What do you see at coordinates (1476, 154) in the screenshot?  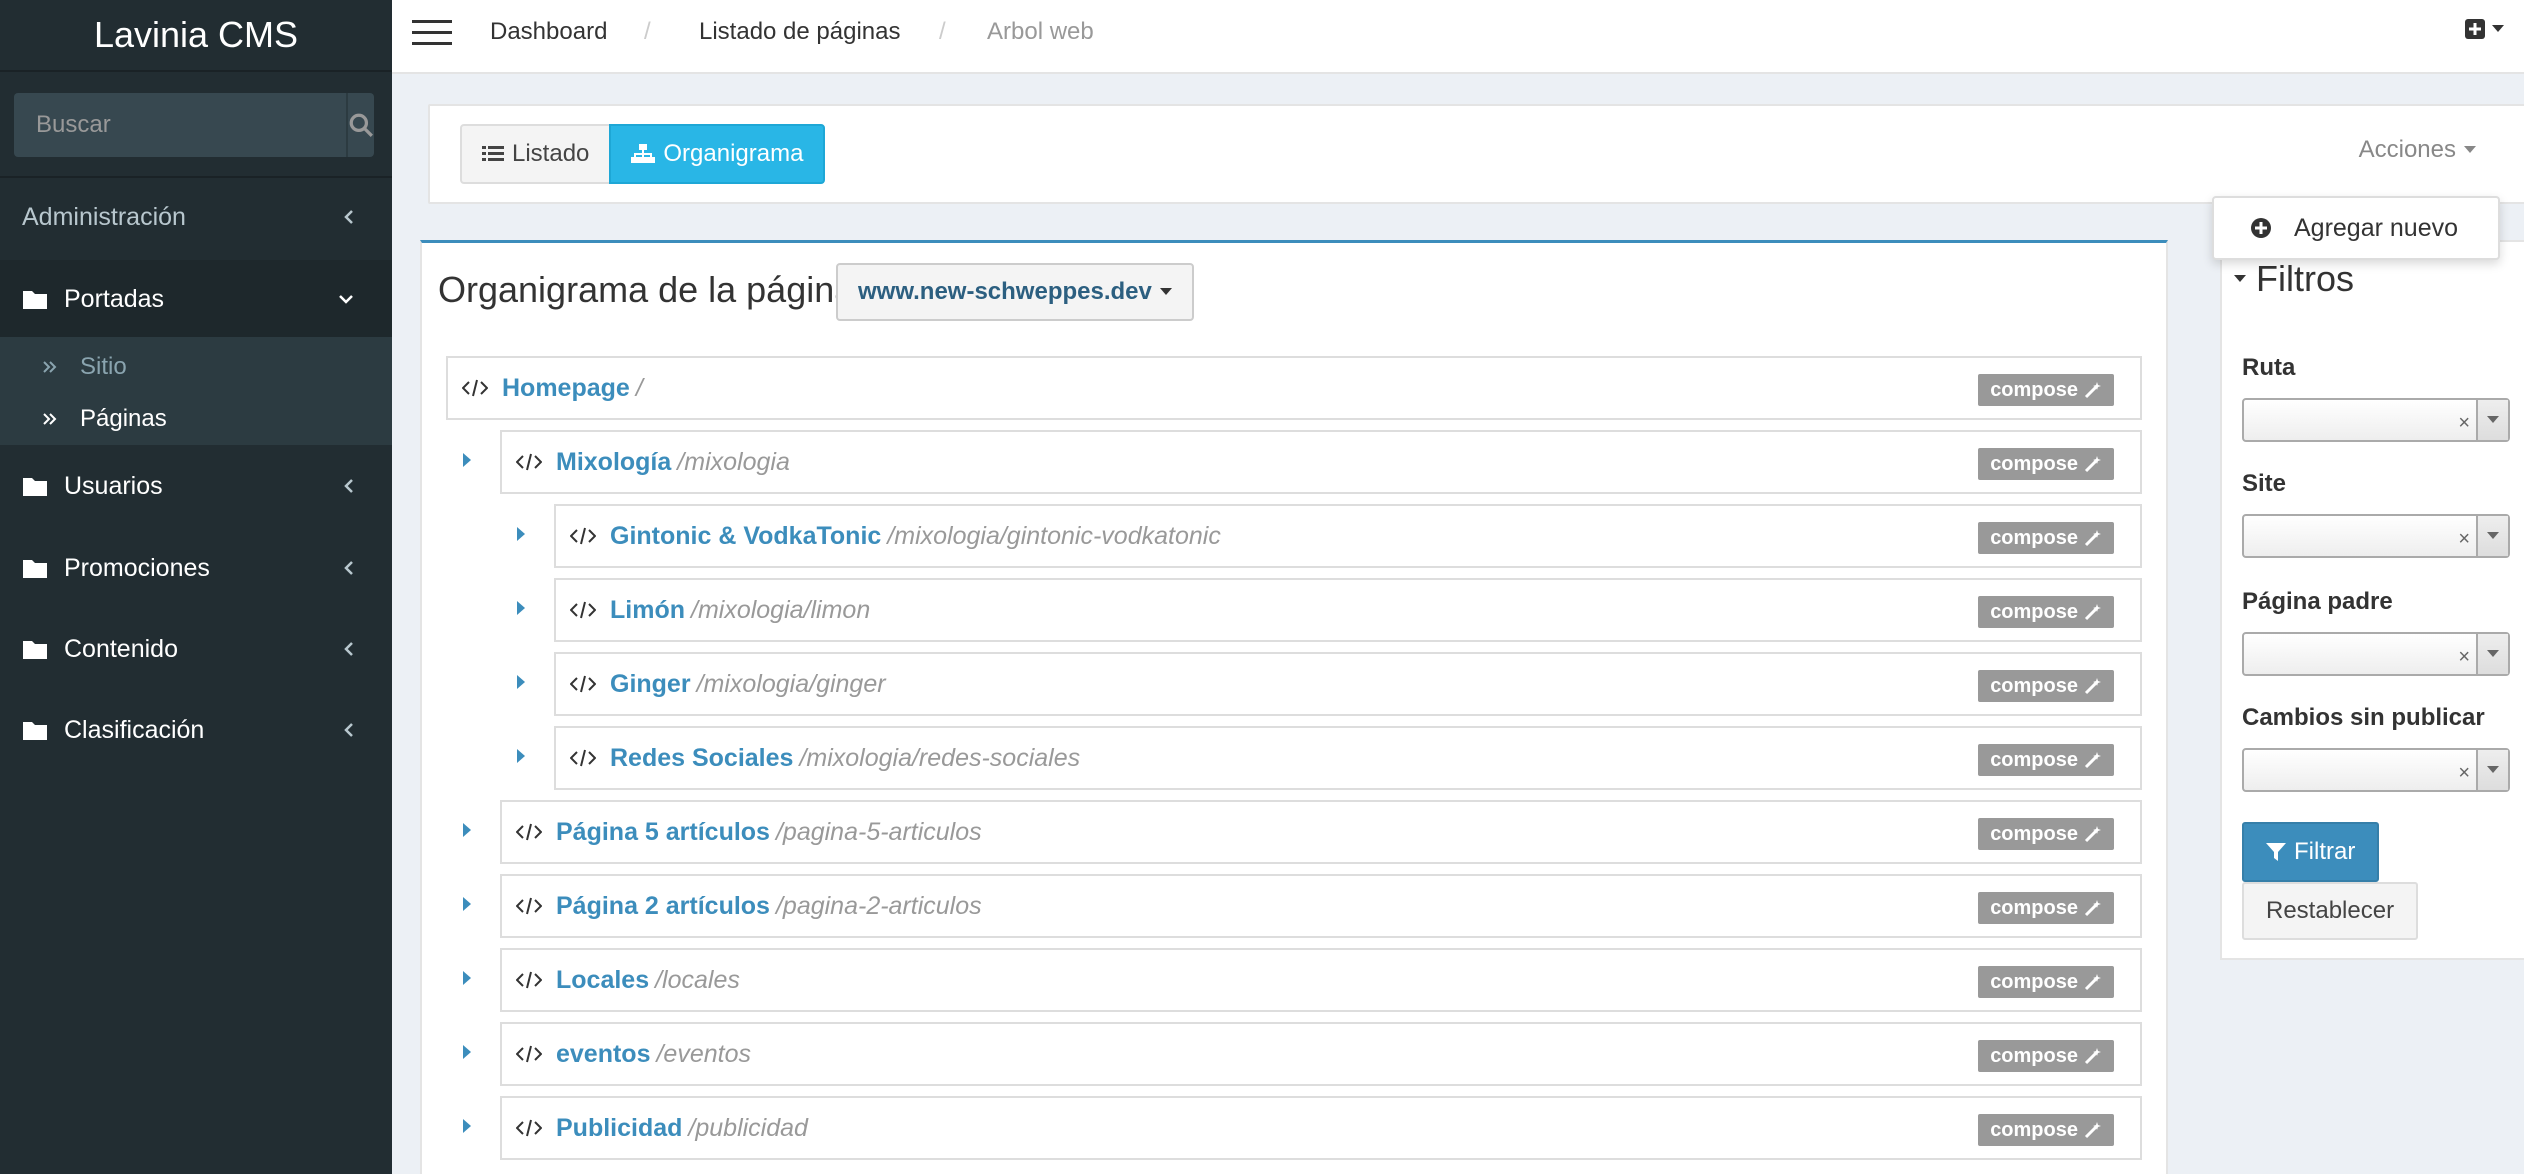 I see `view-toolbar: Listado Organigrama Acciones` at bounding box center [1476, 154].